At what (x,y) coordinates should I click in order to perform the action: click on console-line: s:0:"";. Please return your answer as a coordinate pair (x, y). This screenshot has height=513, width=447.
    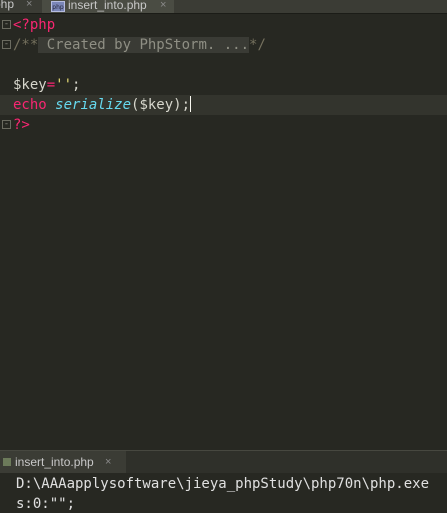
    Looking at the image, I should click on (46, 504).